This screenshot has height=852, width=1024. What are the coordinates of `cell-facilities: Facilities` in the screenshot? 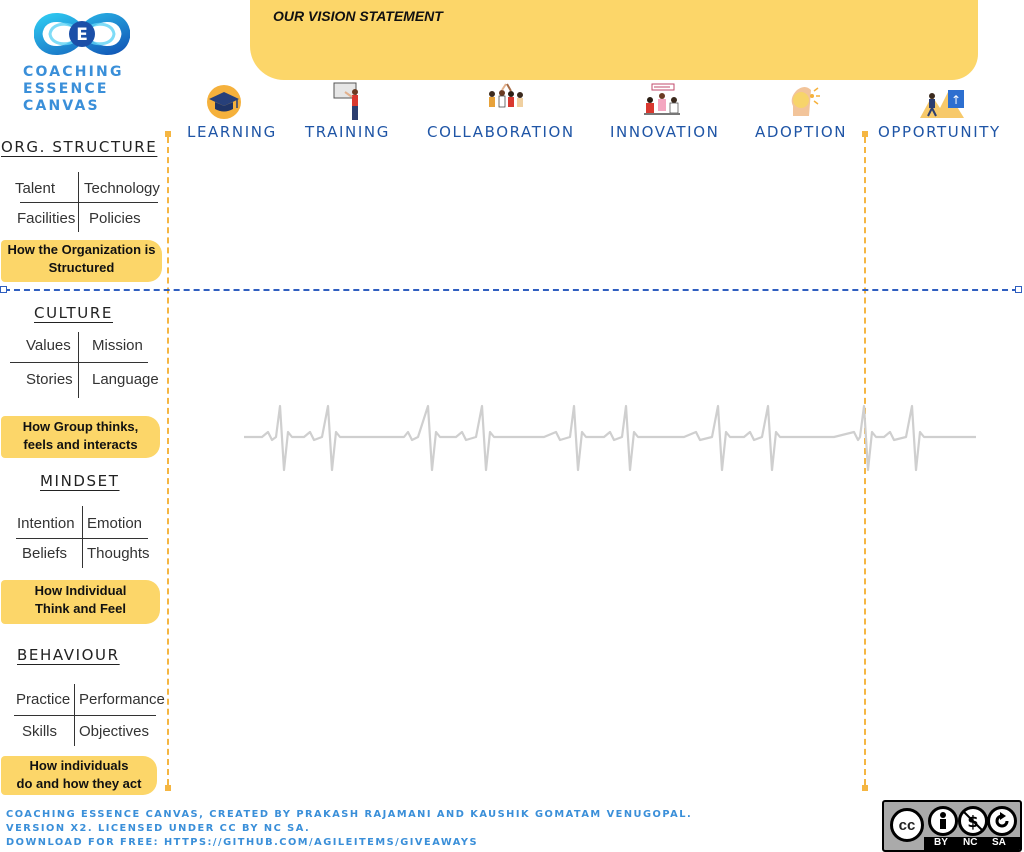 It's located at (46, 218).